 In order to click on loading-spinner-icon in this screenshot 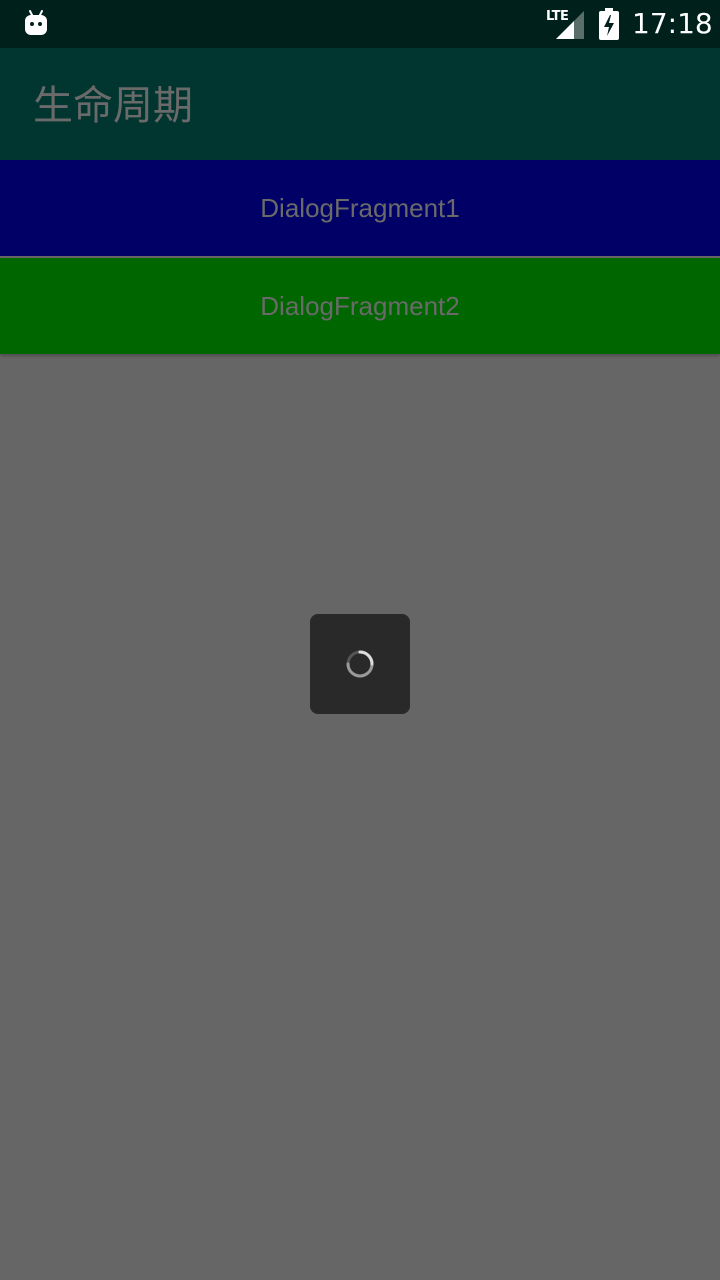, I will do `click(360, 664)`.